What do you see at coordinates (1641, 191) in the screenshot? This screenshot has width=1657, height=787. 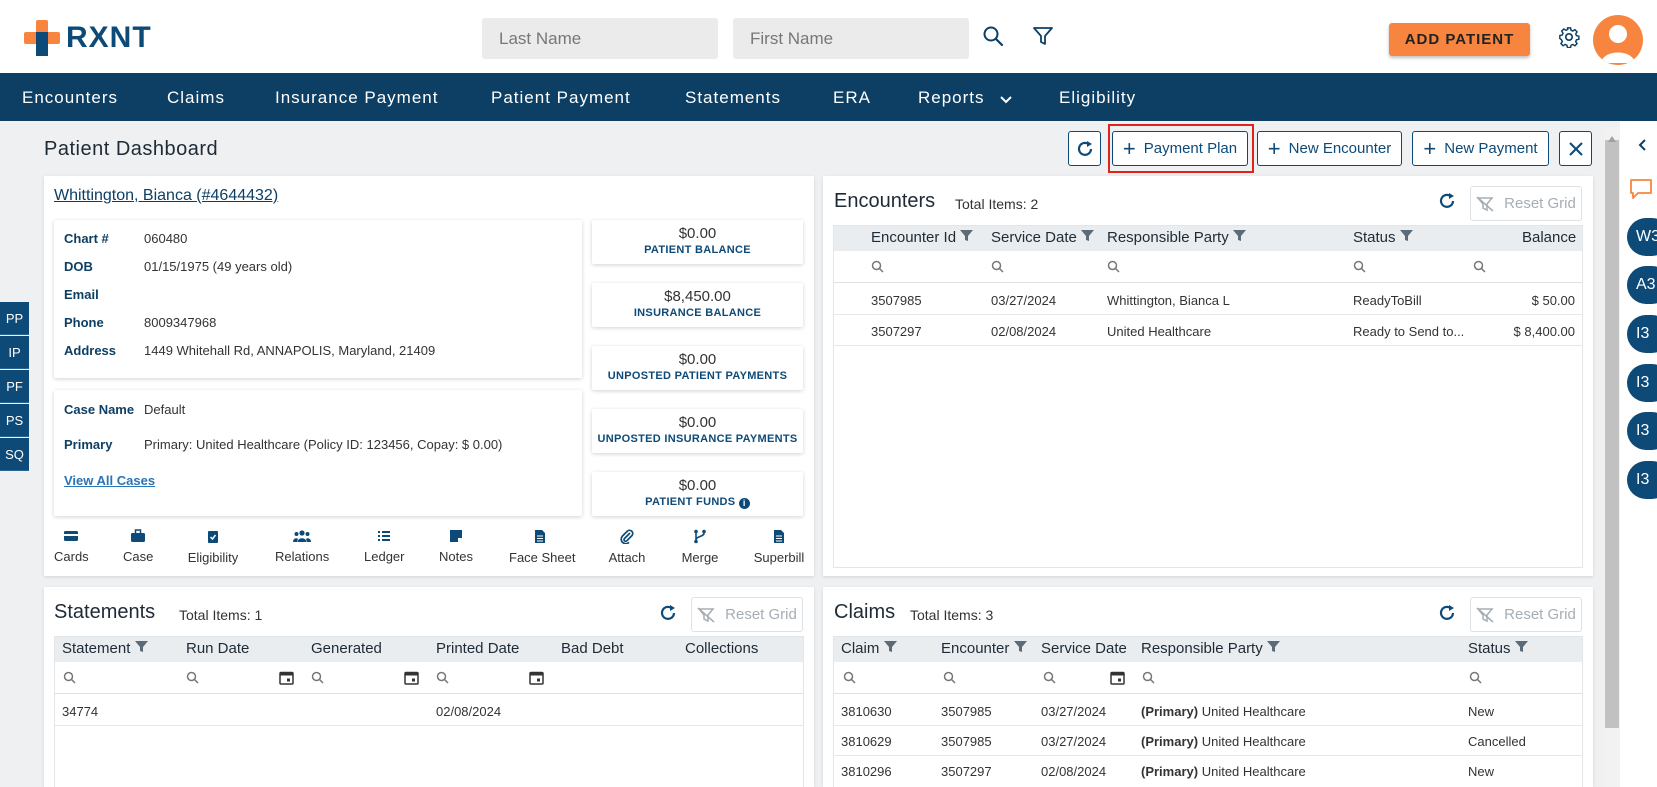 I see `chat-icon` at bounding box center [1641, 191].